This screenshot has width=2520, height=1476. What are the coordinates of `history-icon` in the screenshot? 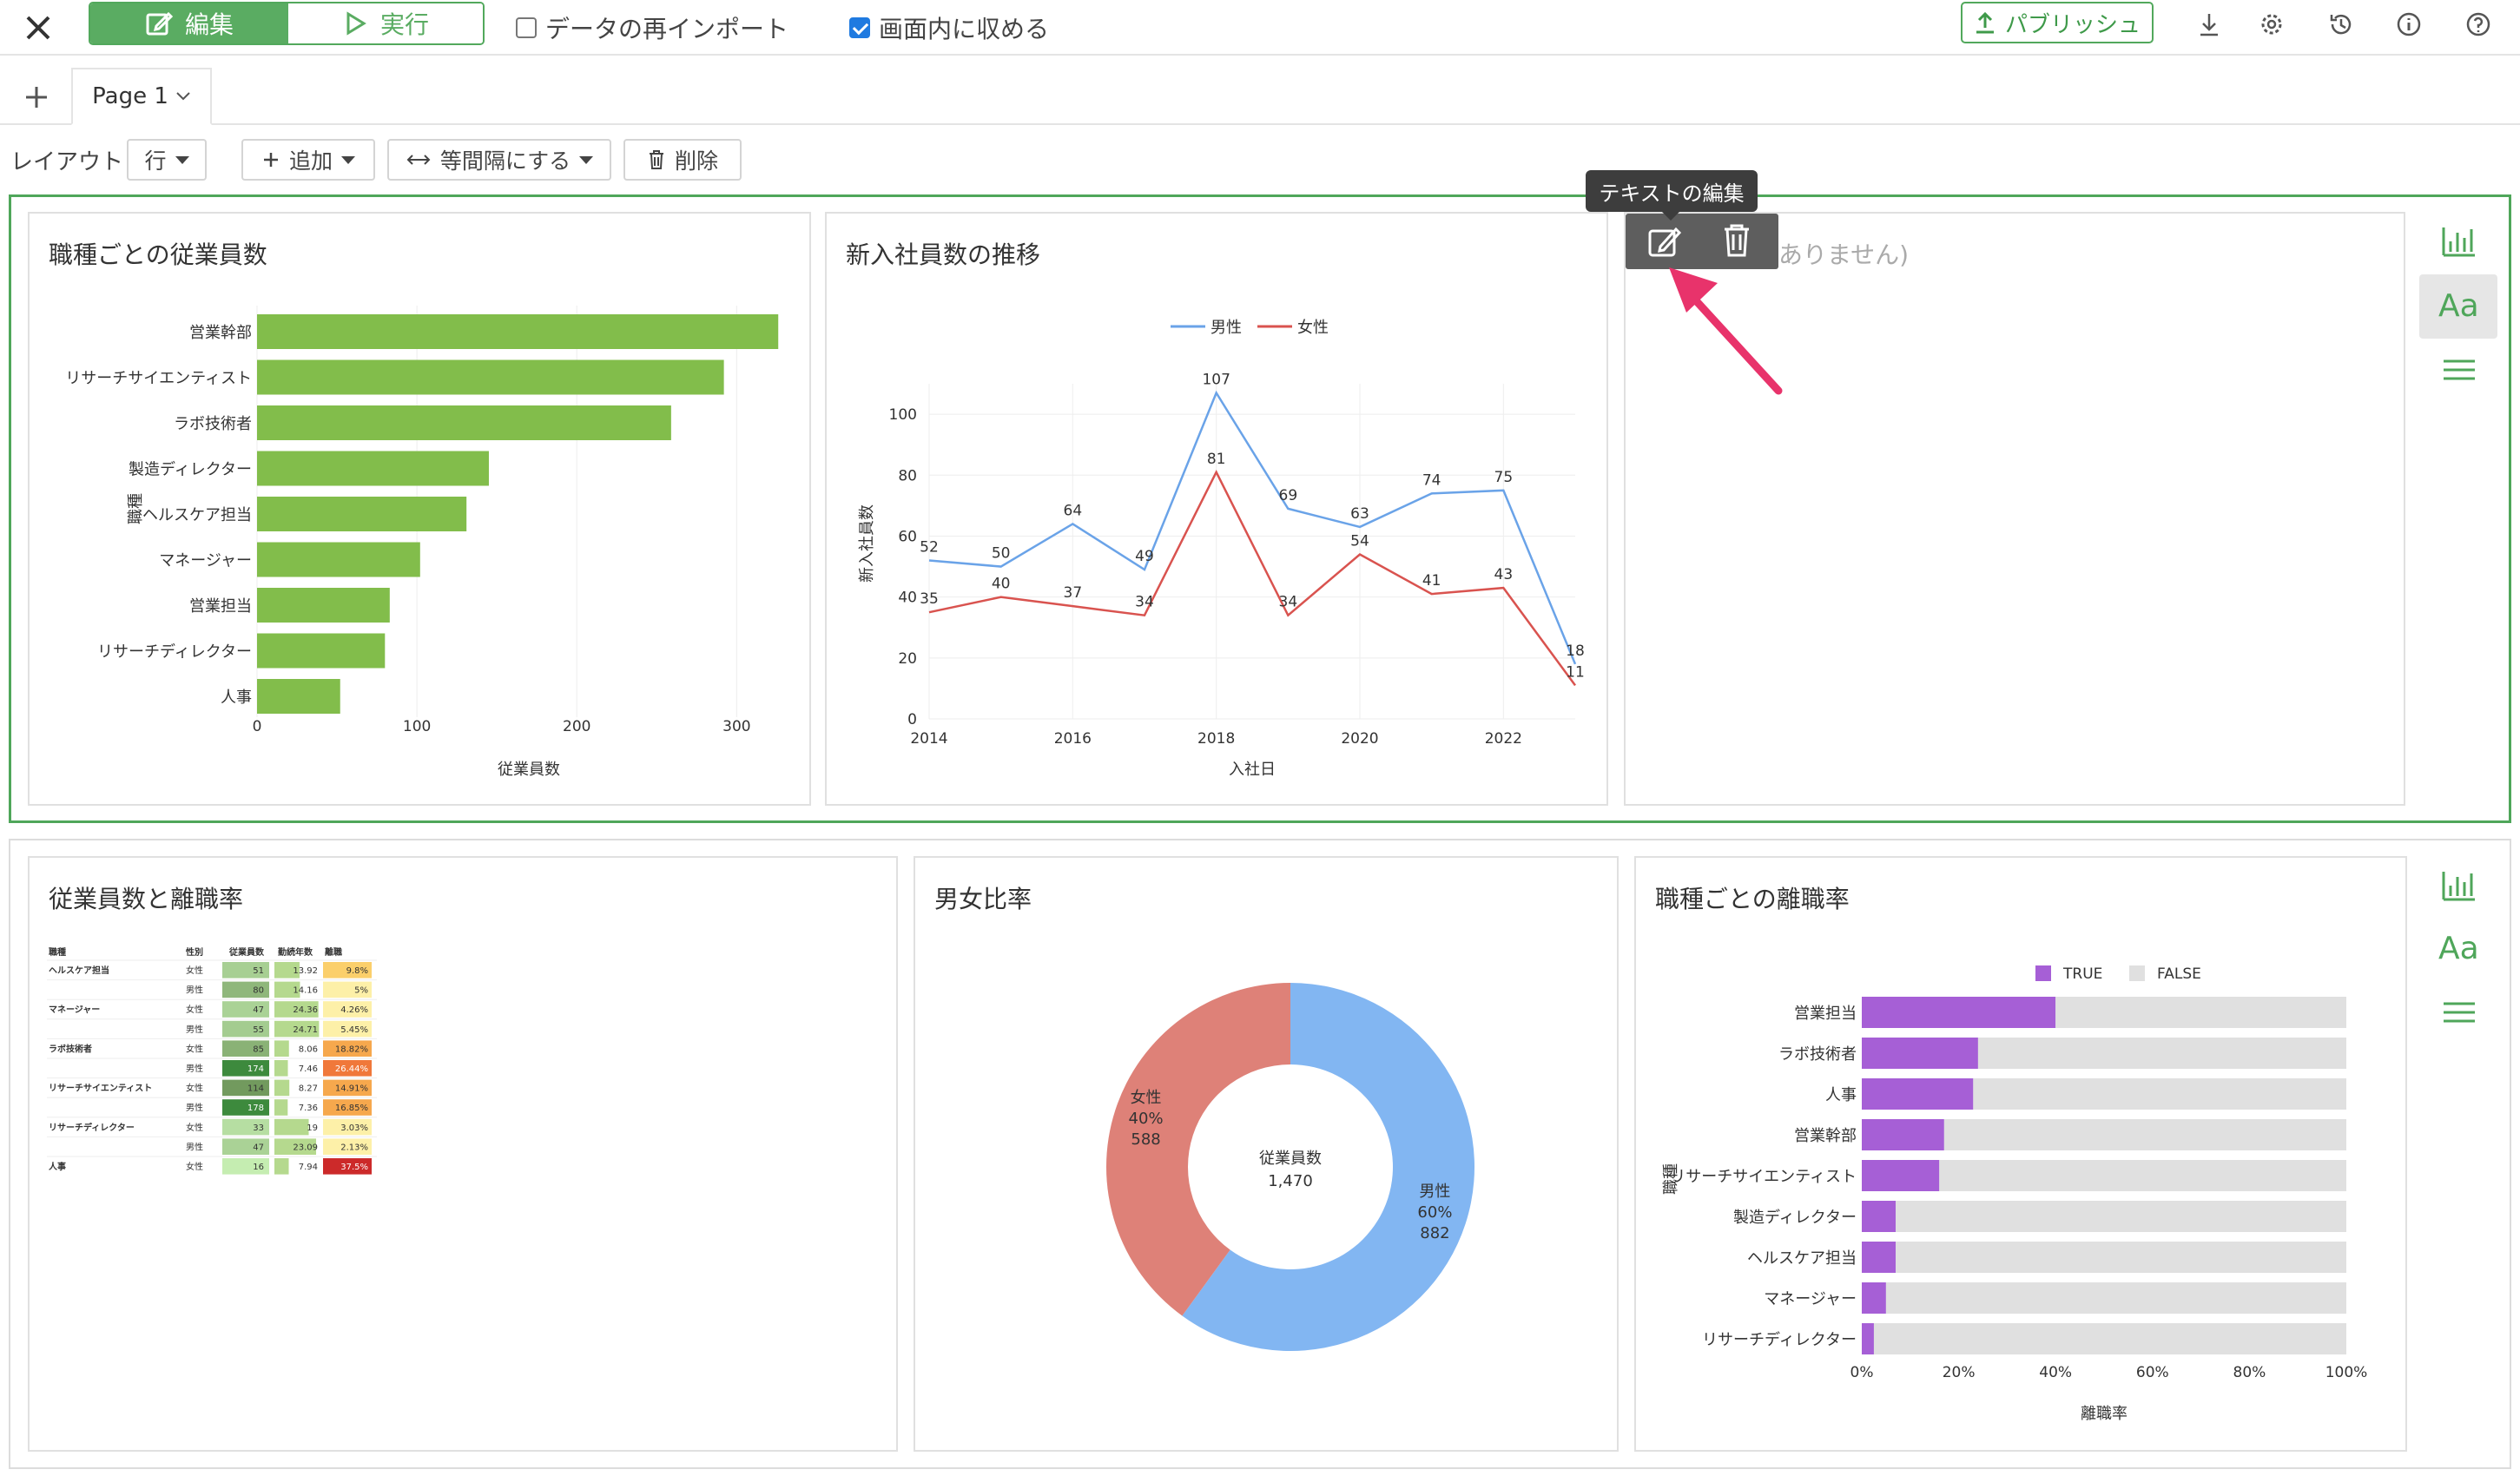 It's located at (2341, 24).